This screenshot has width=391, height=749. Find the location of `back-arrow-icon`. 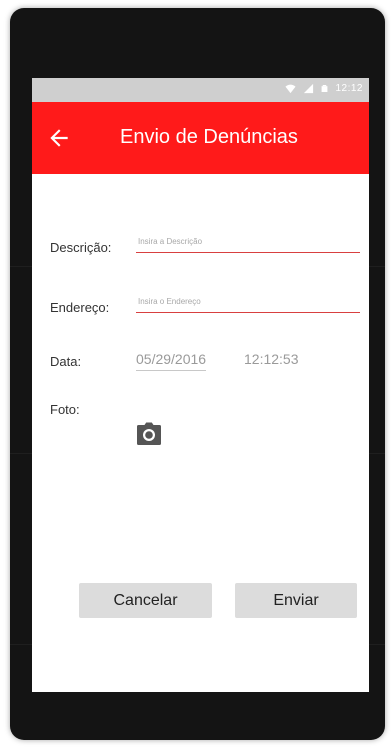

back-arrow-icon is located at coordinates (59, 138).